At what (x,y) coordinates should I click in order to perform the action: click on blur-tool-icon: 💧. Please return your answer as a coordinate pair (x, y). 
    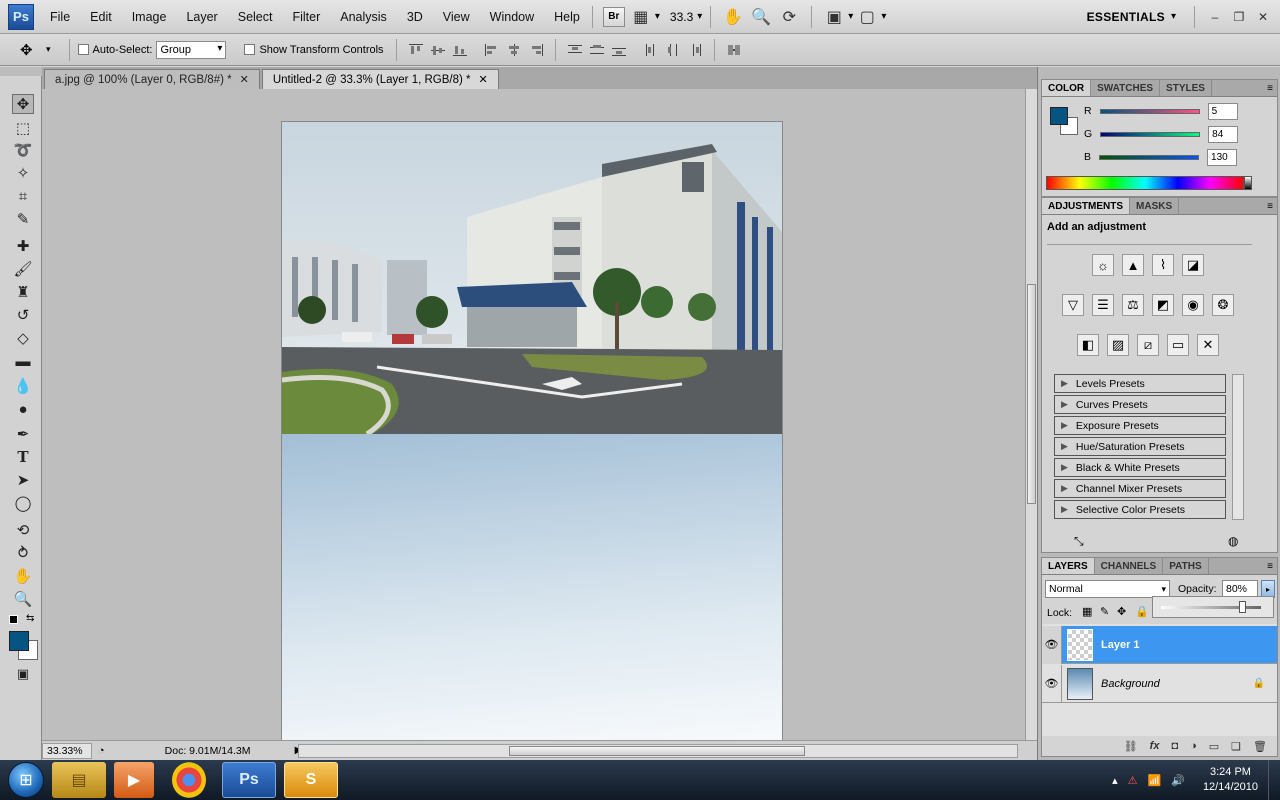
    Looking at the image, I should click on (23, 386).